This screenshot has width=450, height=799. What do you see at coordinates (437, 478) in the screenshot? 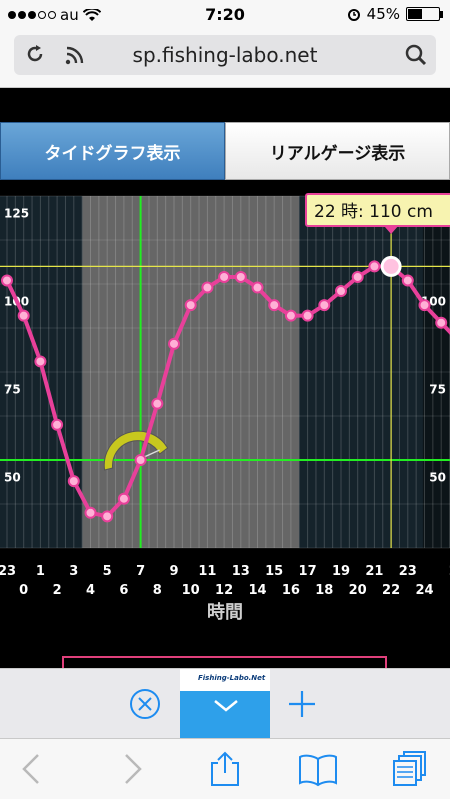
I see `y-tick-label-right: 50` at bounding box center [437, 478].